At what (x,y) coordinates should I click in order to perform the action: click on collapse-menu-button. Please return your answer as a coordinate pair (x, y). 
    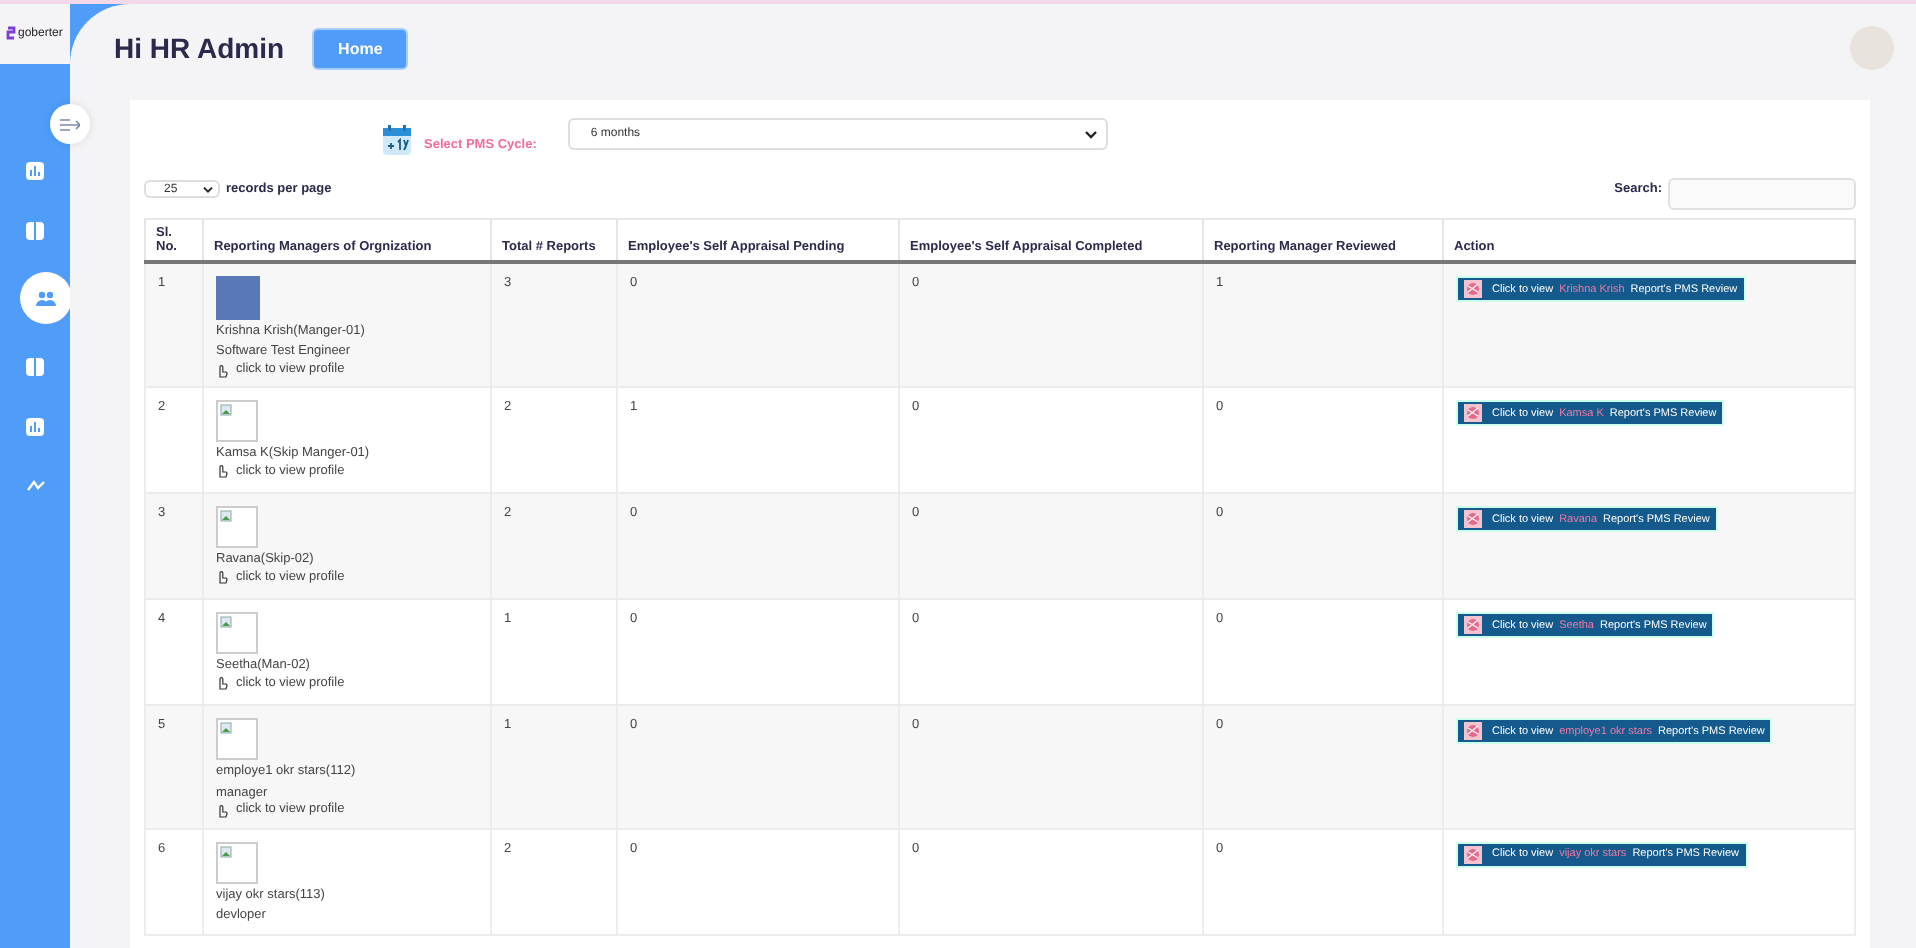
    Looking at the image, I should click on (70, 124).